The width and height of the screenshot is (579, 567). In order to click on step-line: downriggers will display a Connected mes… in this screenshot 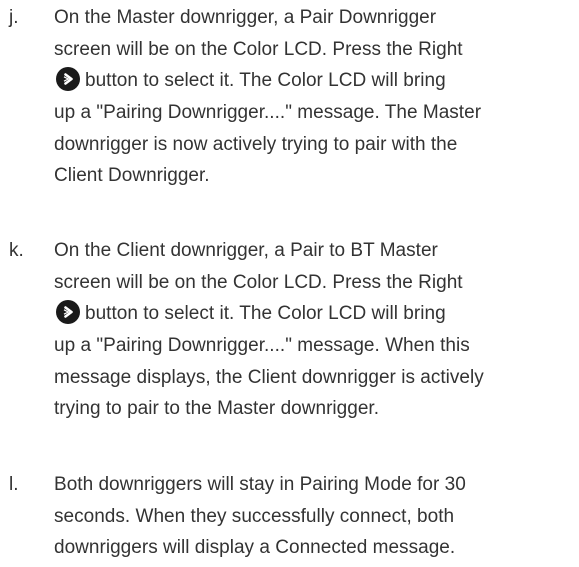, I will do `click(255, 548)`.